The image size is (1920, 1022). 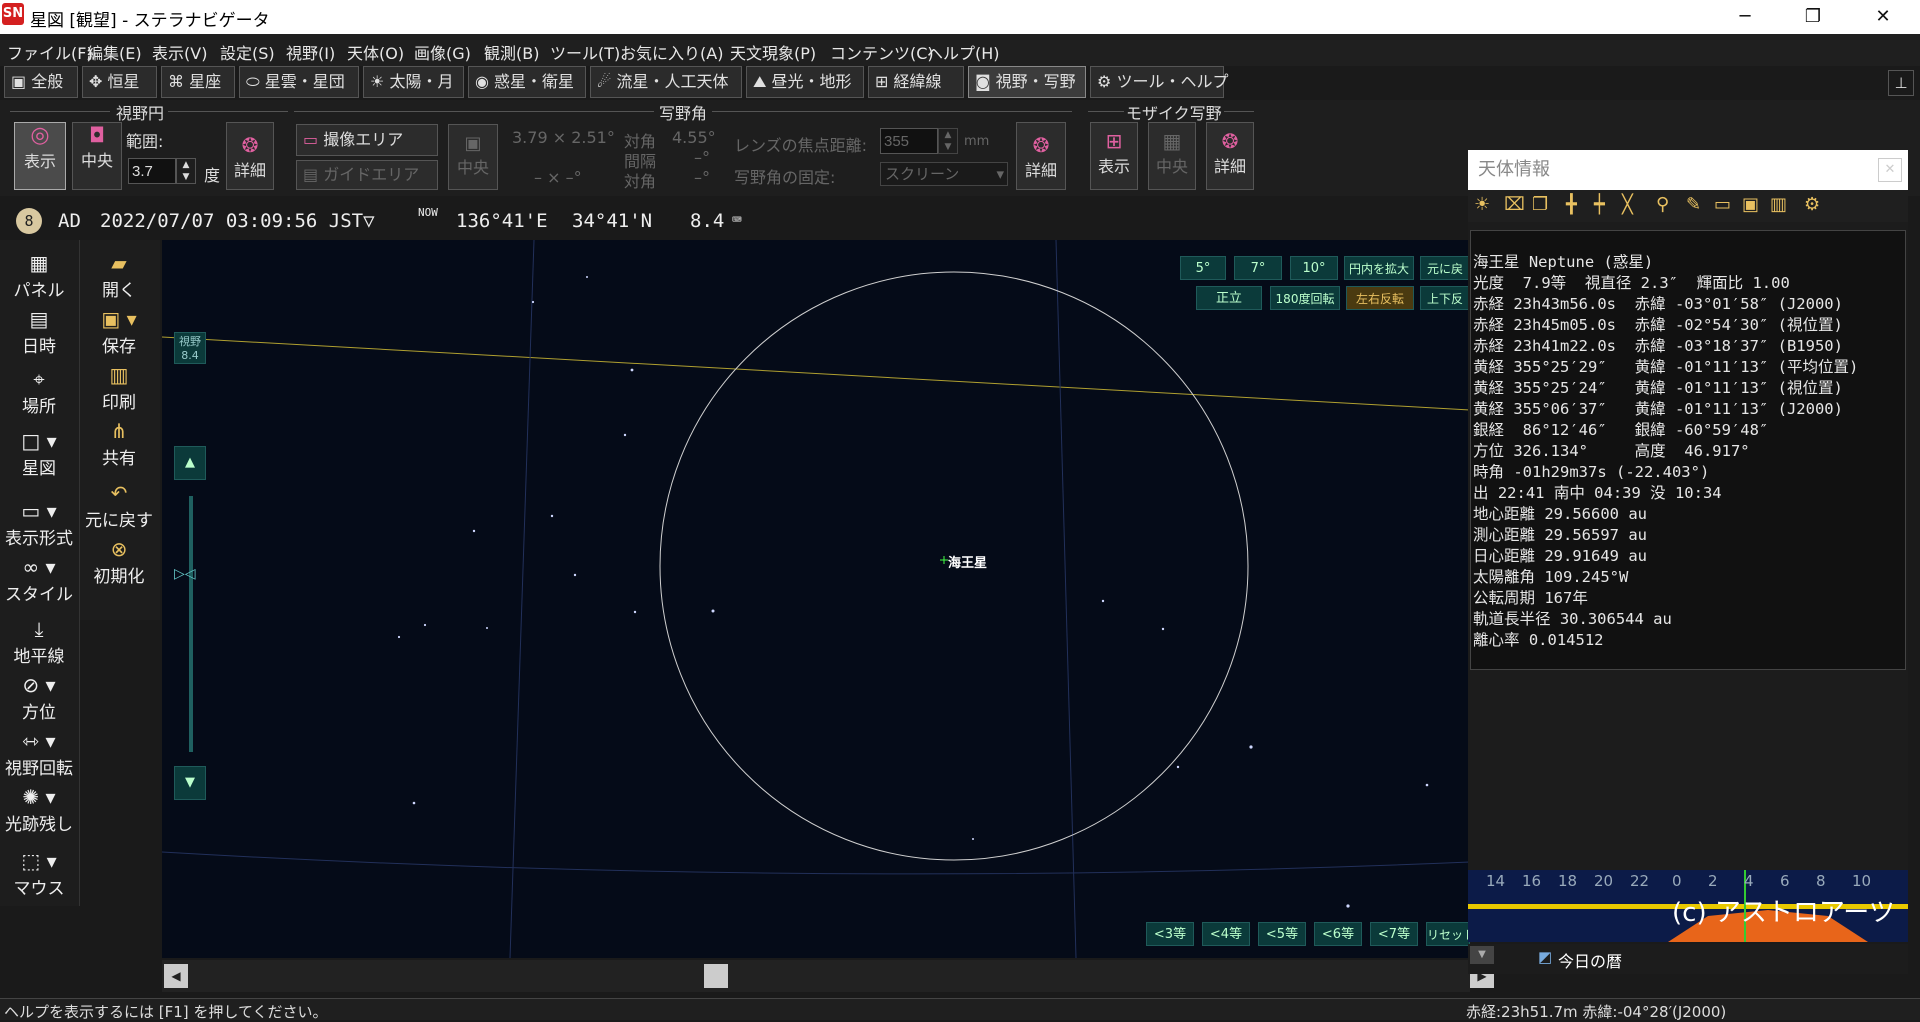 I want to click on tab-planets: ◉ 惑星・衛星, so click(x=527, y=82).